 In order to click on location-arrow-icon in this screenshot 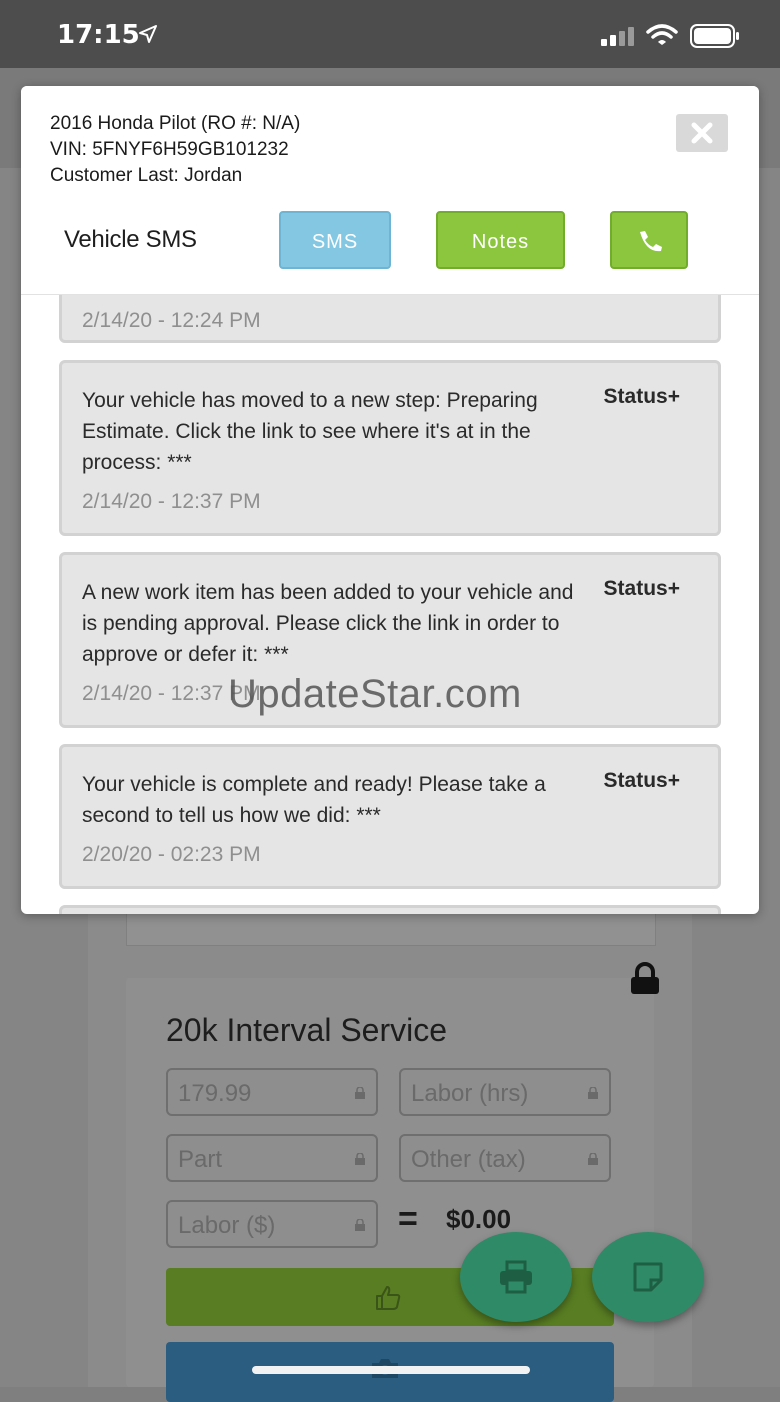, I will do `click(148, 34)`.